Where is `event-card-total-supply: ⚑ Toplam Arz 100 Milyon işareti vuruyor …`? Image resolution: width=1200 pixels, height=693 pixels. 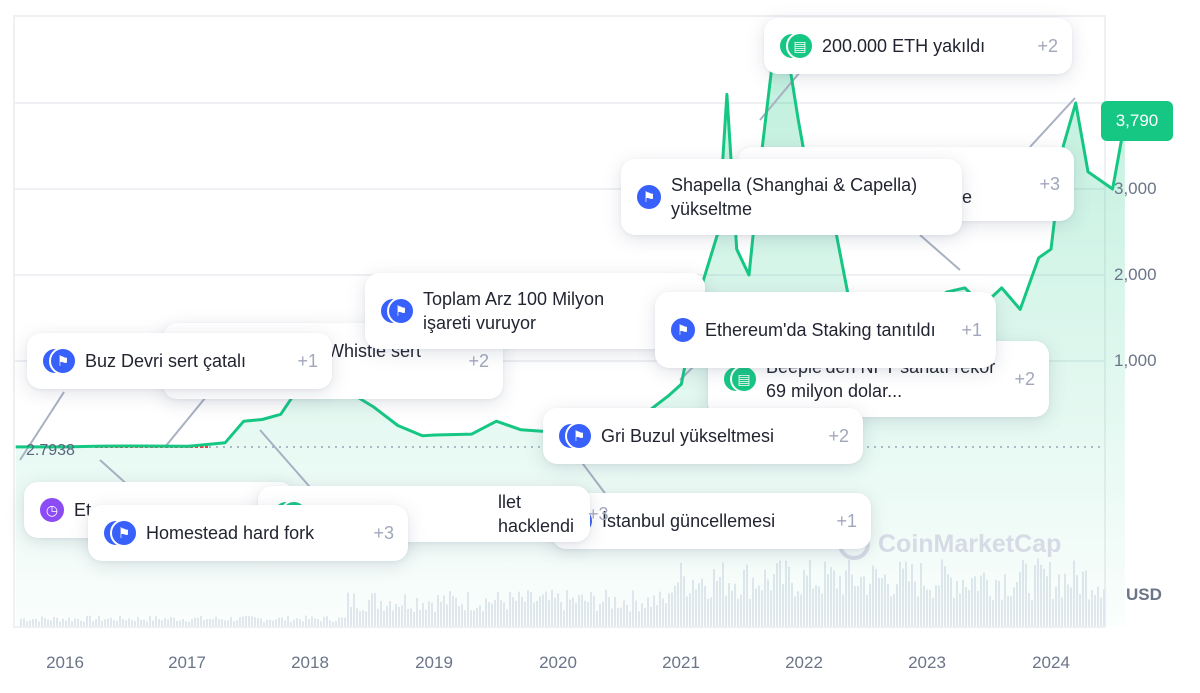
event-card-total-supply: ⚑ Toplam Arz 100 Milyon işareti vuruyor … is located at coordinates (535, 311).